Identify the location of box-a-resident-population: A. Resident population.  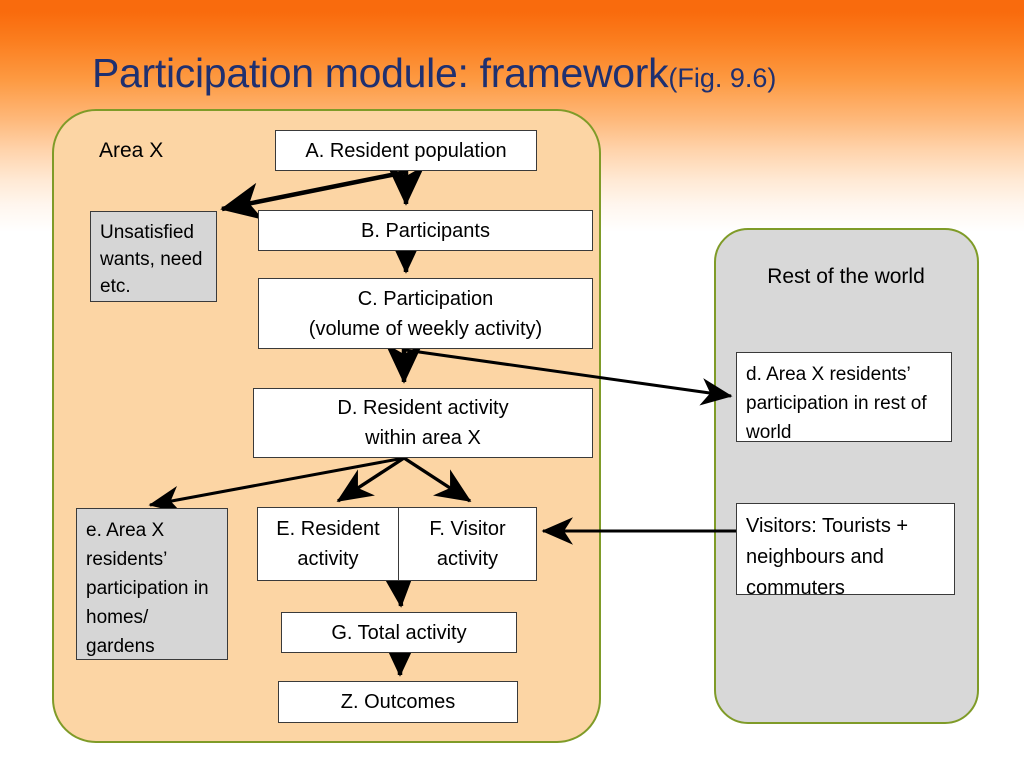
(406, 150).